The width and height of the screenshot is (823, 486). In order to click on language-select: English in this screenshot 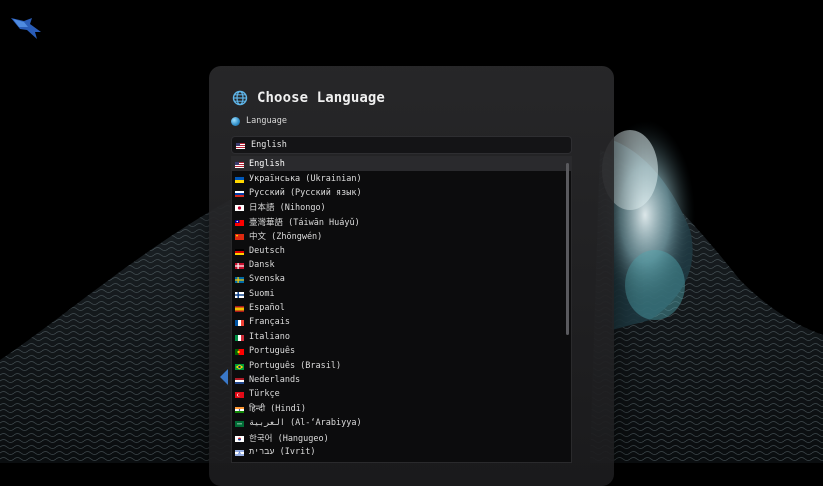, I will do `click(401, 145)`.